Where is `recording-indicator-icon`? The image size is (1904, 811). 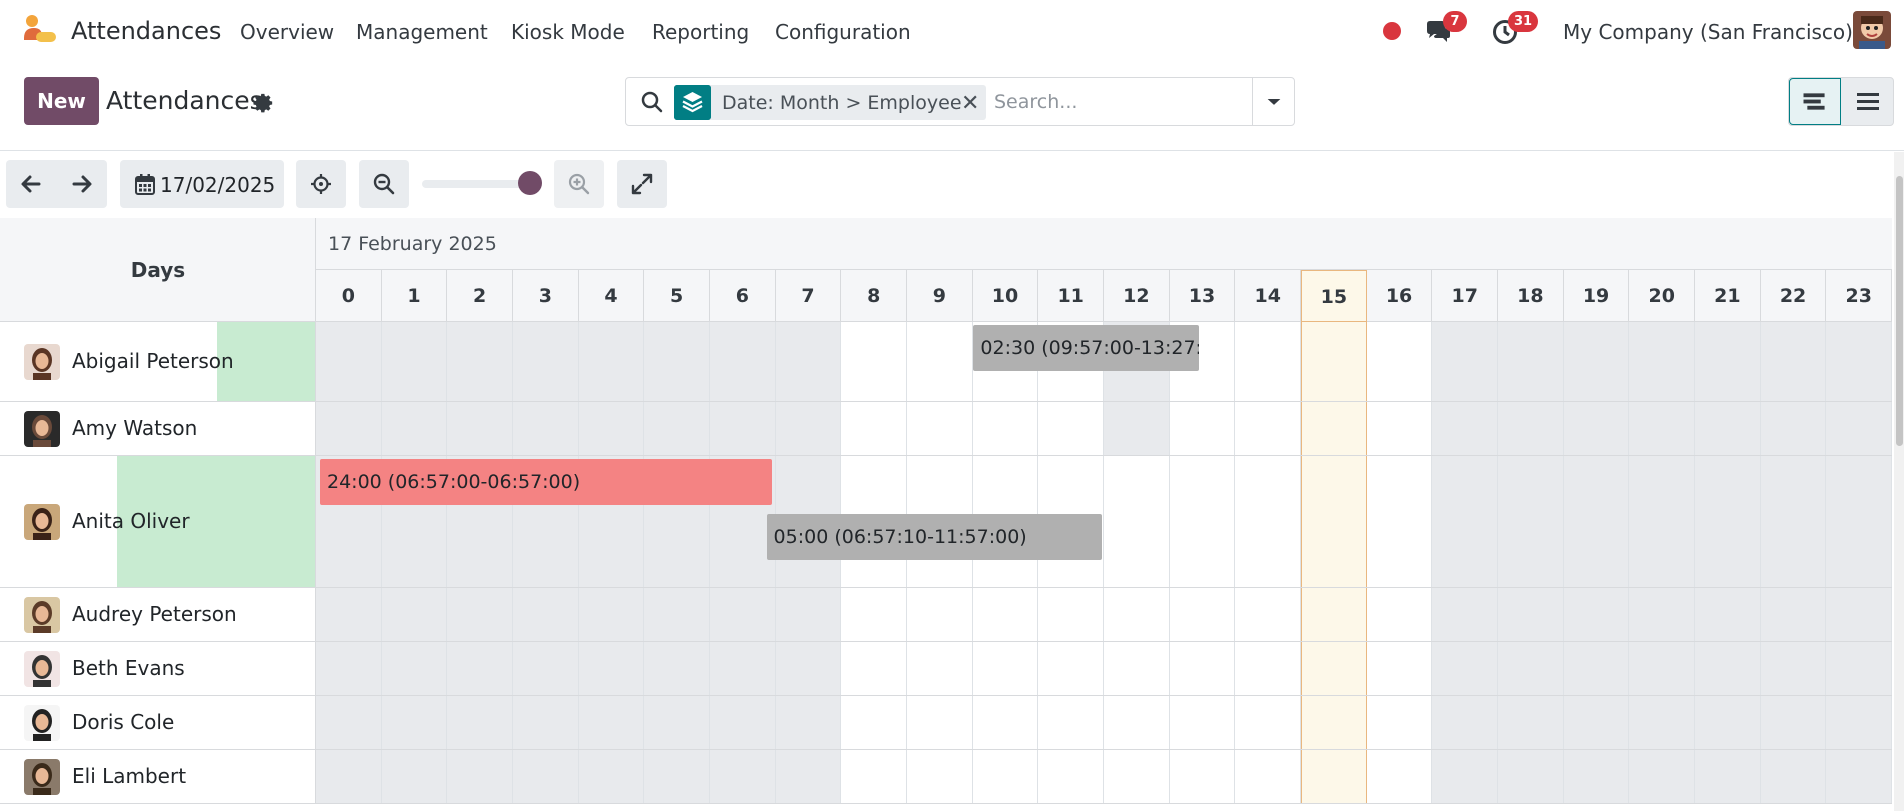 recording-indicator-icon is located at coordinates (1392, 31).